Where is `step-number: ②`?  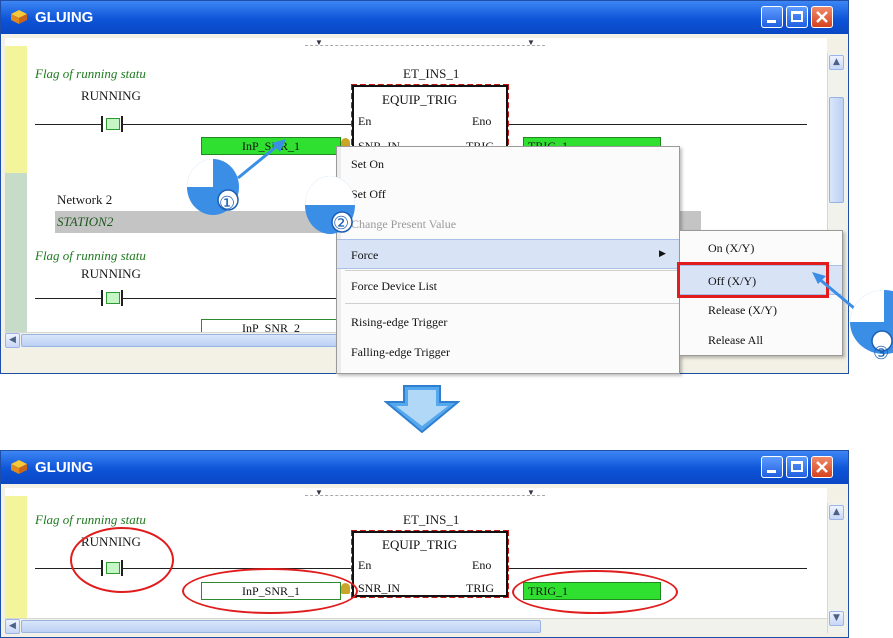
step-number: ② is located at coordinates (341, 223).